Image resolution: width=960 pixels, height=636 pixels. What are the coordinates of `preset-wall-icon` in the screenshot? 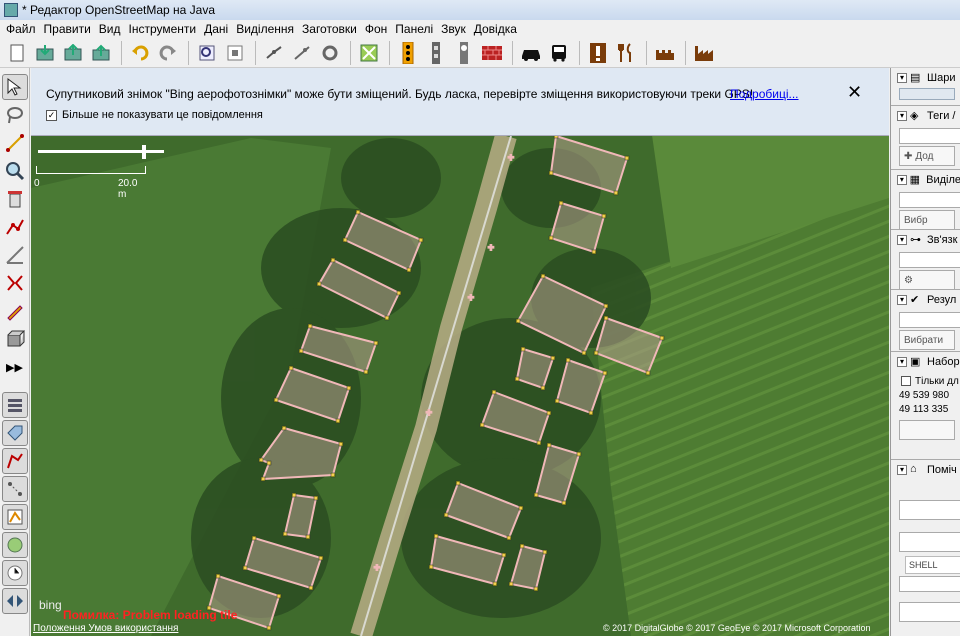 It's located at (492, 53).